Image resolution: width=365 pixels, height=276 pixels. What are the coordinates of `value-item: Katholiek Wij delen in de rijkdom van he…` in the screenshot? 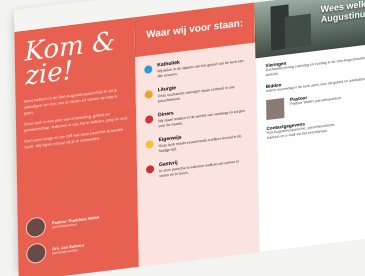 It's located at (195, 65).